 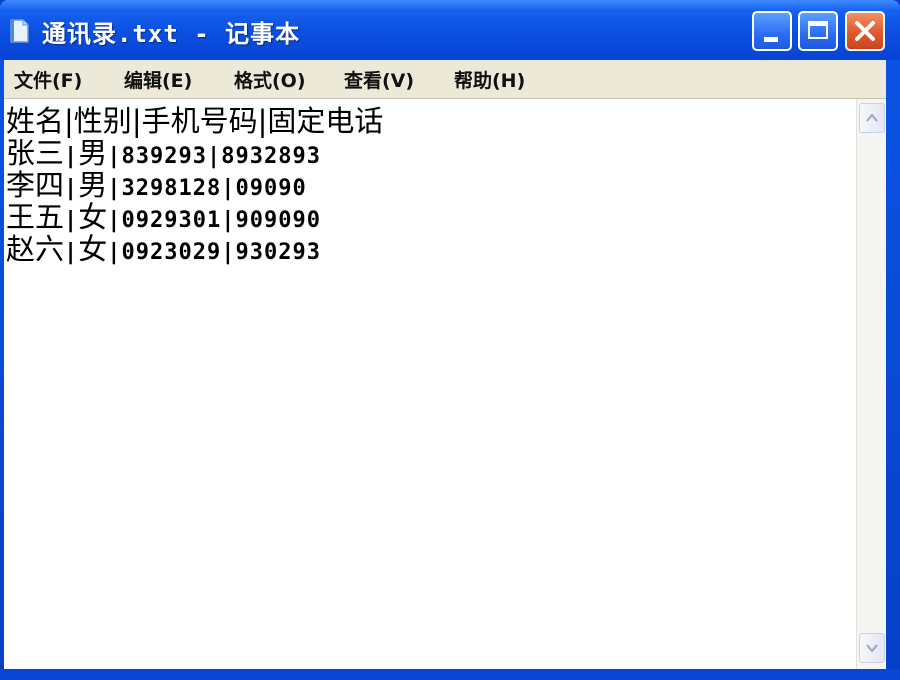 What do you see at coordinates (158, 79) in the screenshot?
I see `menu-edit: 编辑(E)` at bounding box center [158, 79].